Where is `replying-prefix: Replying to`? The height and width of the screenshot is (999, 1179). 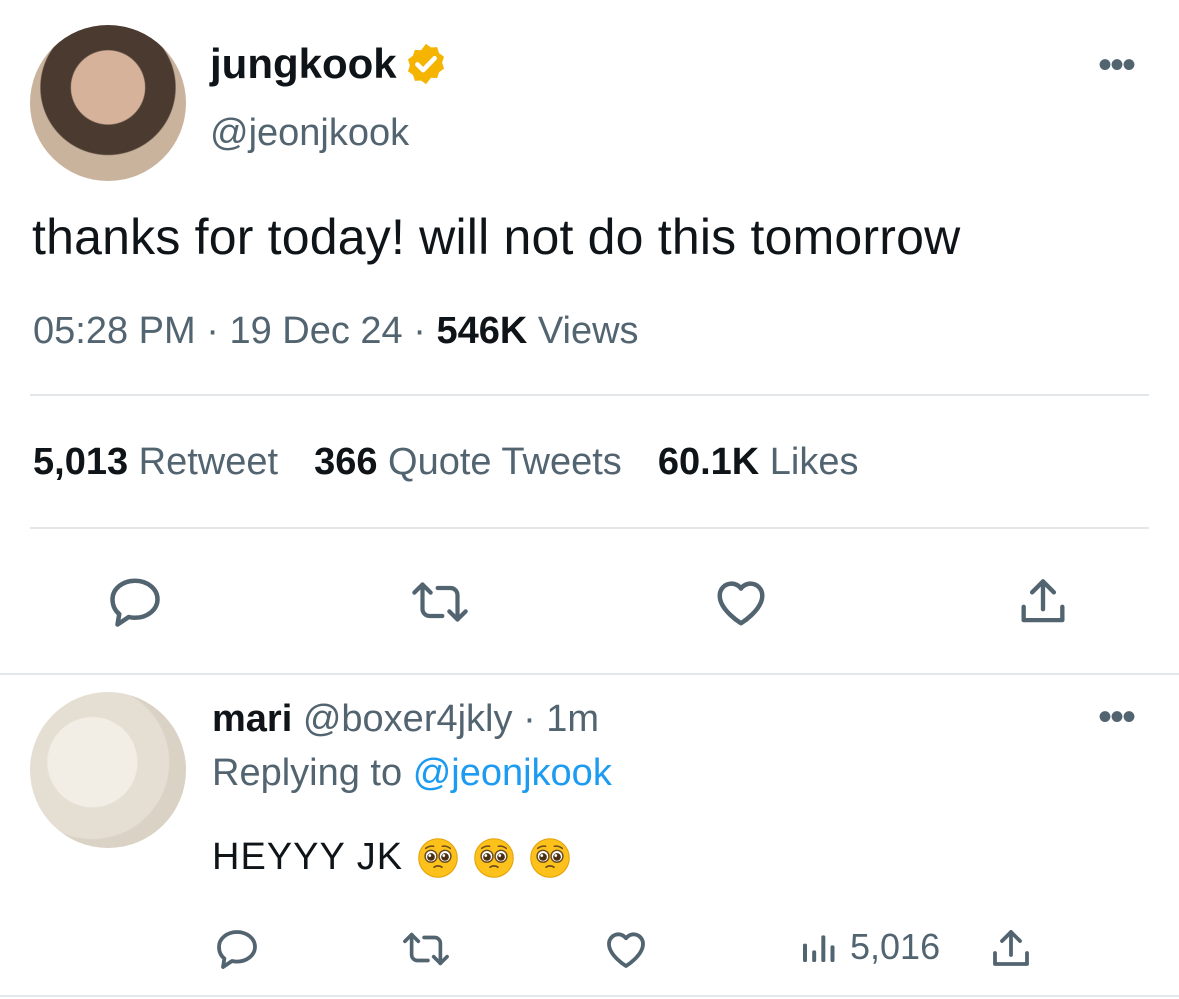
replying-prefix: Replying to is located at coordinates (307, 773).